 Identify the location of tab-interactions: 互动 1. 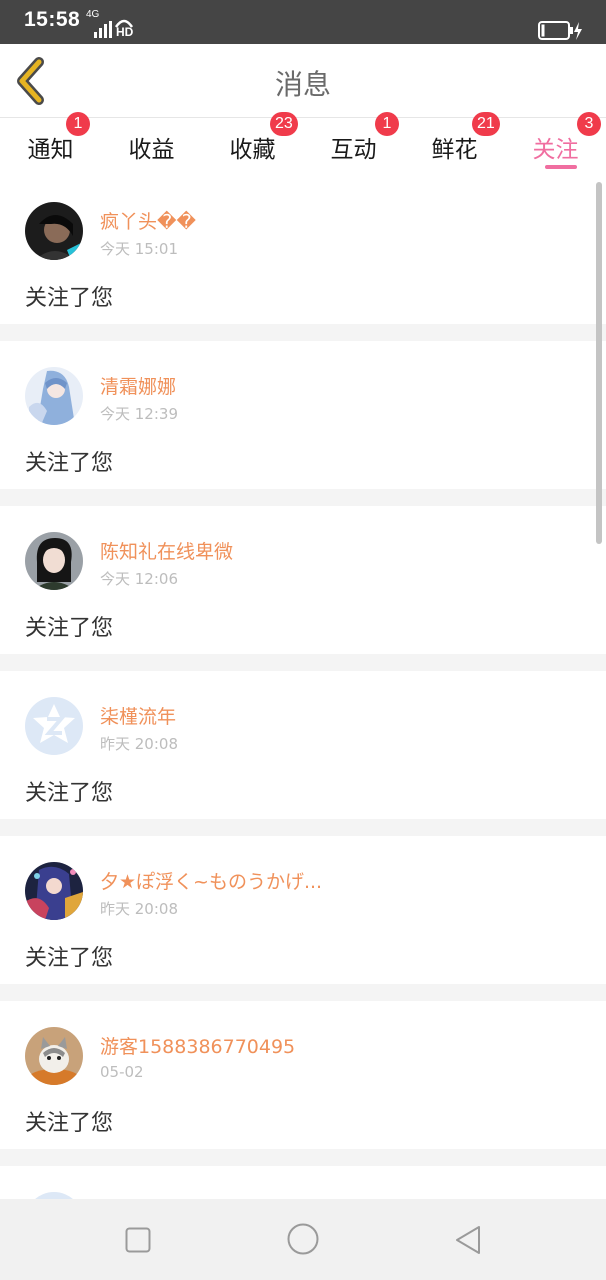
(353, 144).